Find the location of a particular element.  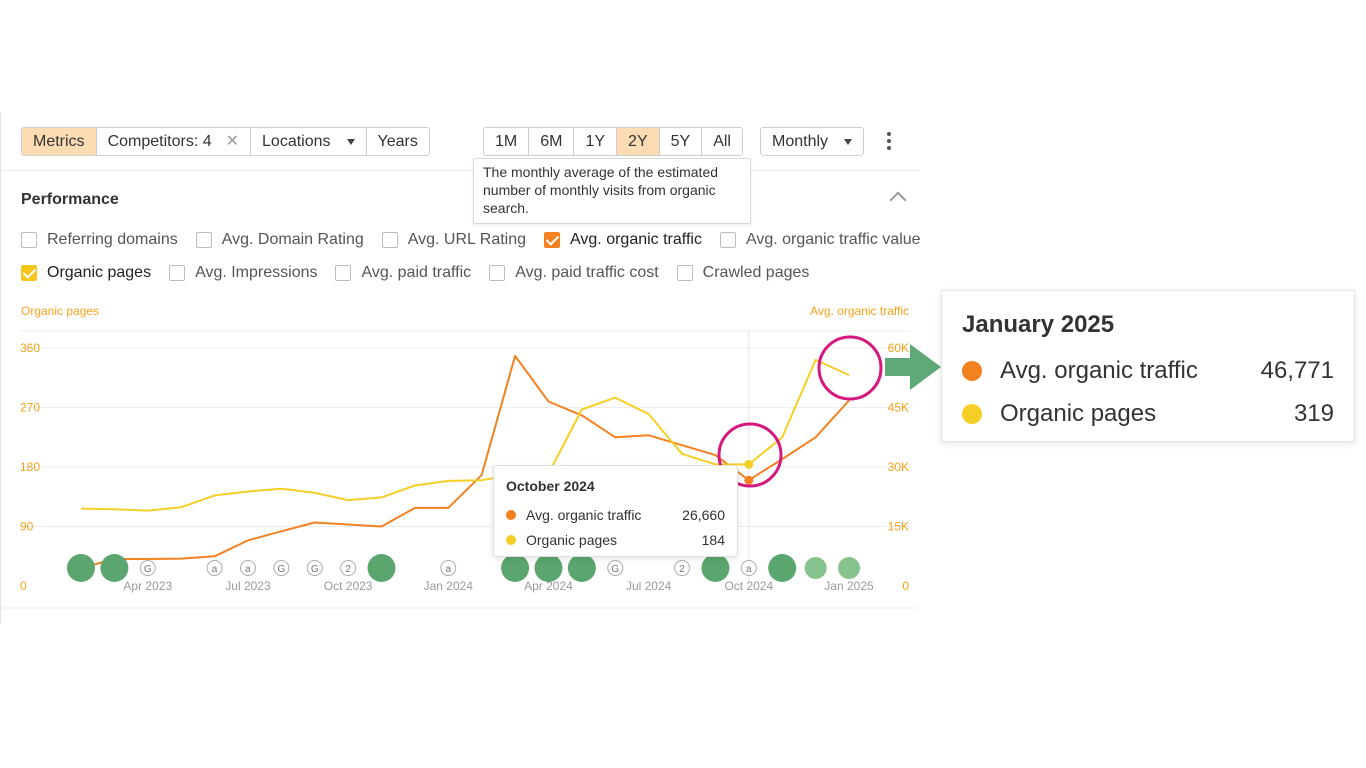

callout-title: January 2025 is located at coordinates (1038, 324).